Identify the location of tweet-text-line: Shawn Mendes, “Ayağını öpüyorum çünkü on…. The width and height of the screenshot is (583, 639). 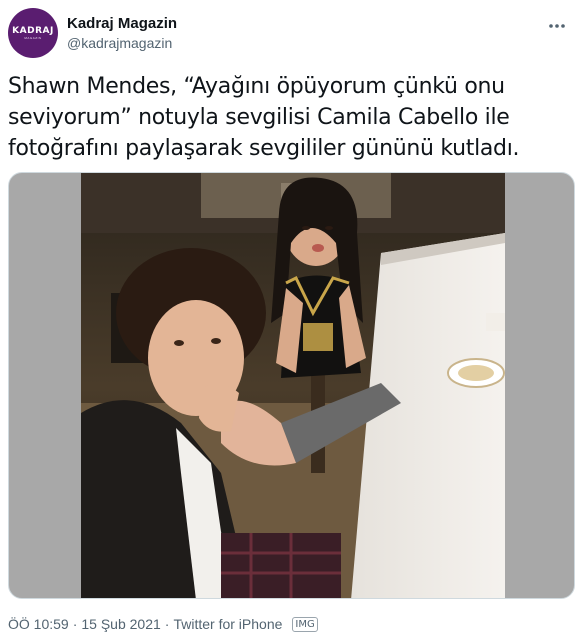
(256, 86).